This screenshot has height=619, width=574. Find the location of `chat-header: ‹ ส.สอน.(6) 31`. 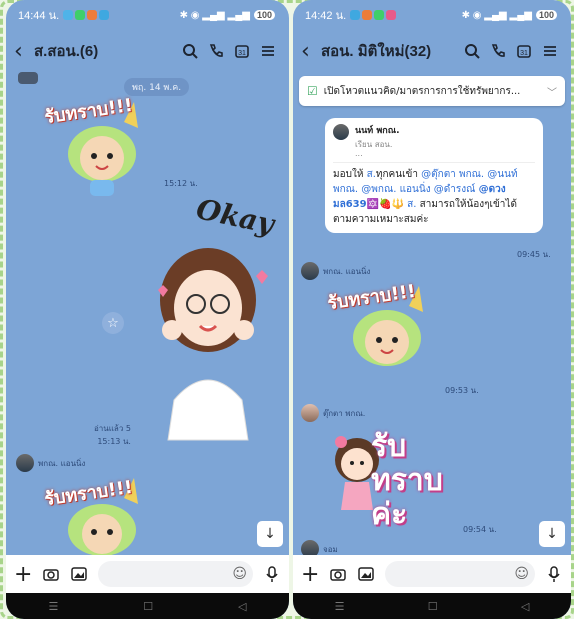

chat-header: ‹ ส.สอน.(6) 31 is located at coordinates (147, 51).